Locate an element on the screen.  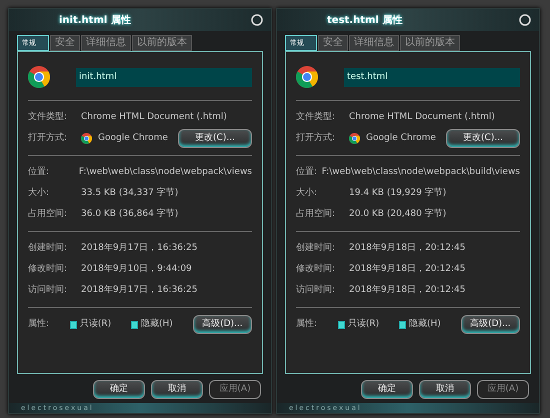
field-value: F:\web\web\class\node\webpack\build\views is located at coordinates (421, 172).